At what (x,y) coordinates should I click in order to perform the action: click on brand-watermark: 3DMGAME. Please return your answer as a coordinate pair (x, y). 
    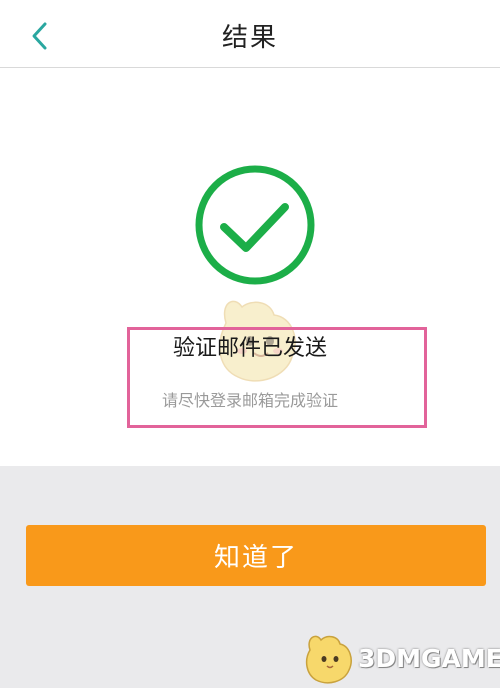
    Looking at the image, I should click on (401, 658).